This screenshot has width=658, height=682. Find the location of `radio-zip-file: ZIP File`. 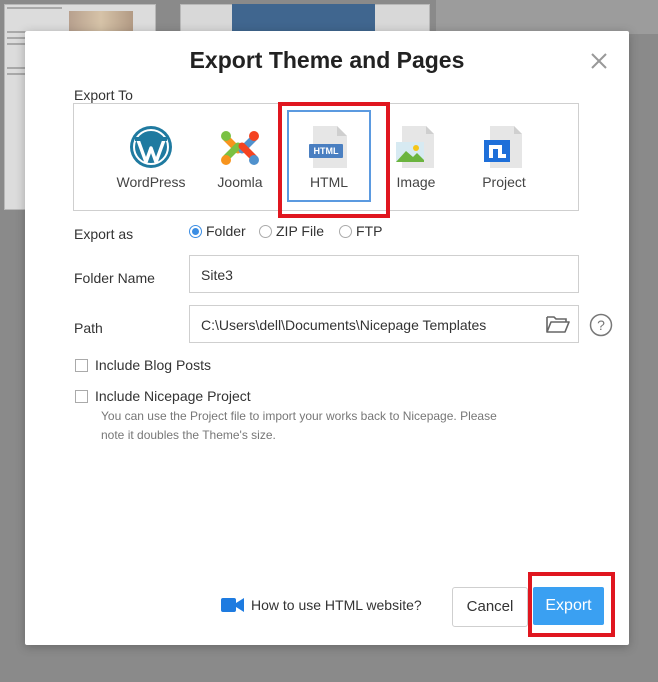

radio-zip-file: ZIP File is located at coordinates (291, 231).